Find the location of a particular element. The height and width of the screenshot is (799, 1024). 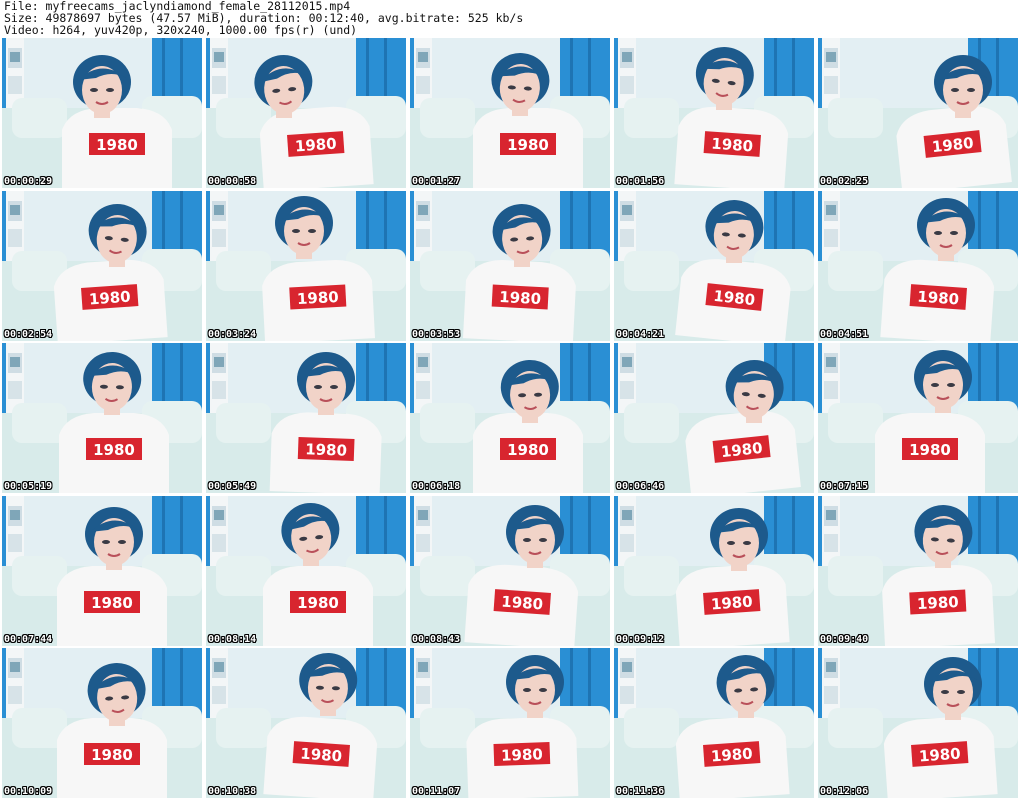

timestamp-label: 00:11:36 is located at coordinates (640, 791).